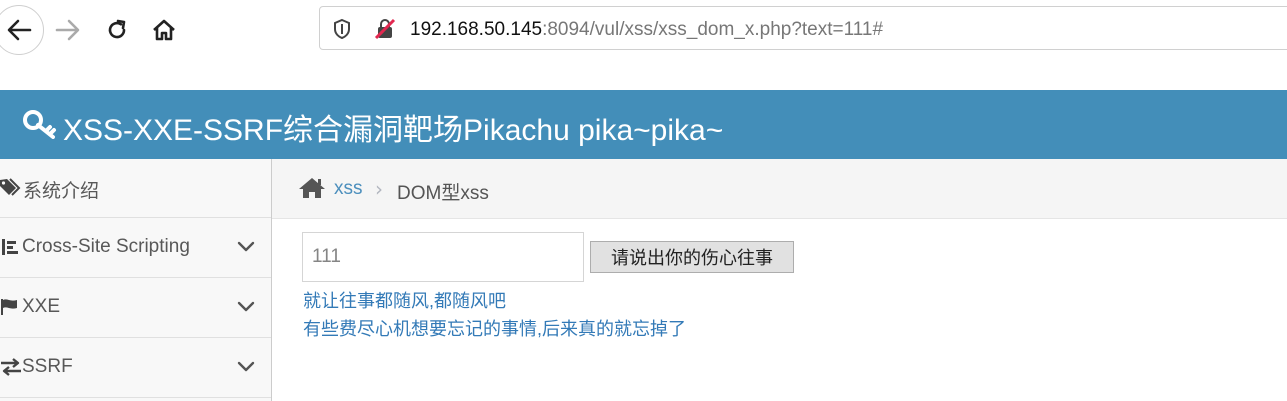 This screenshot has width=1287, height=401. I want to click on key-icon, so click(39, 124).